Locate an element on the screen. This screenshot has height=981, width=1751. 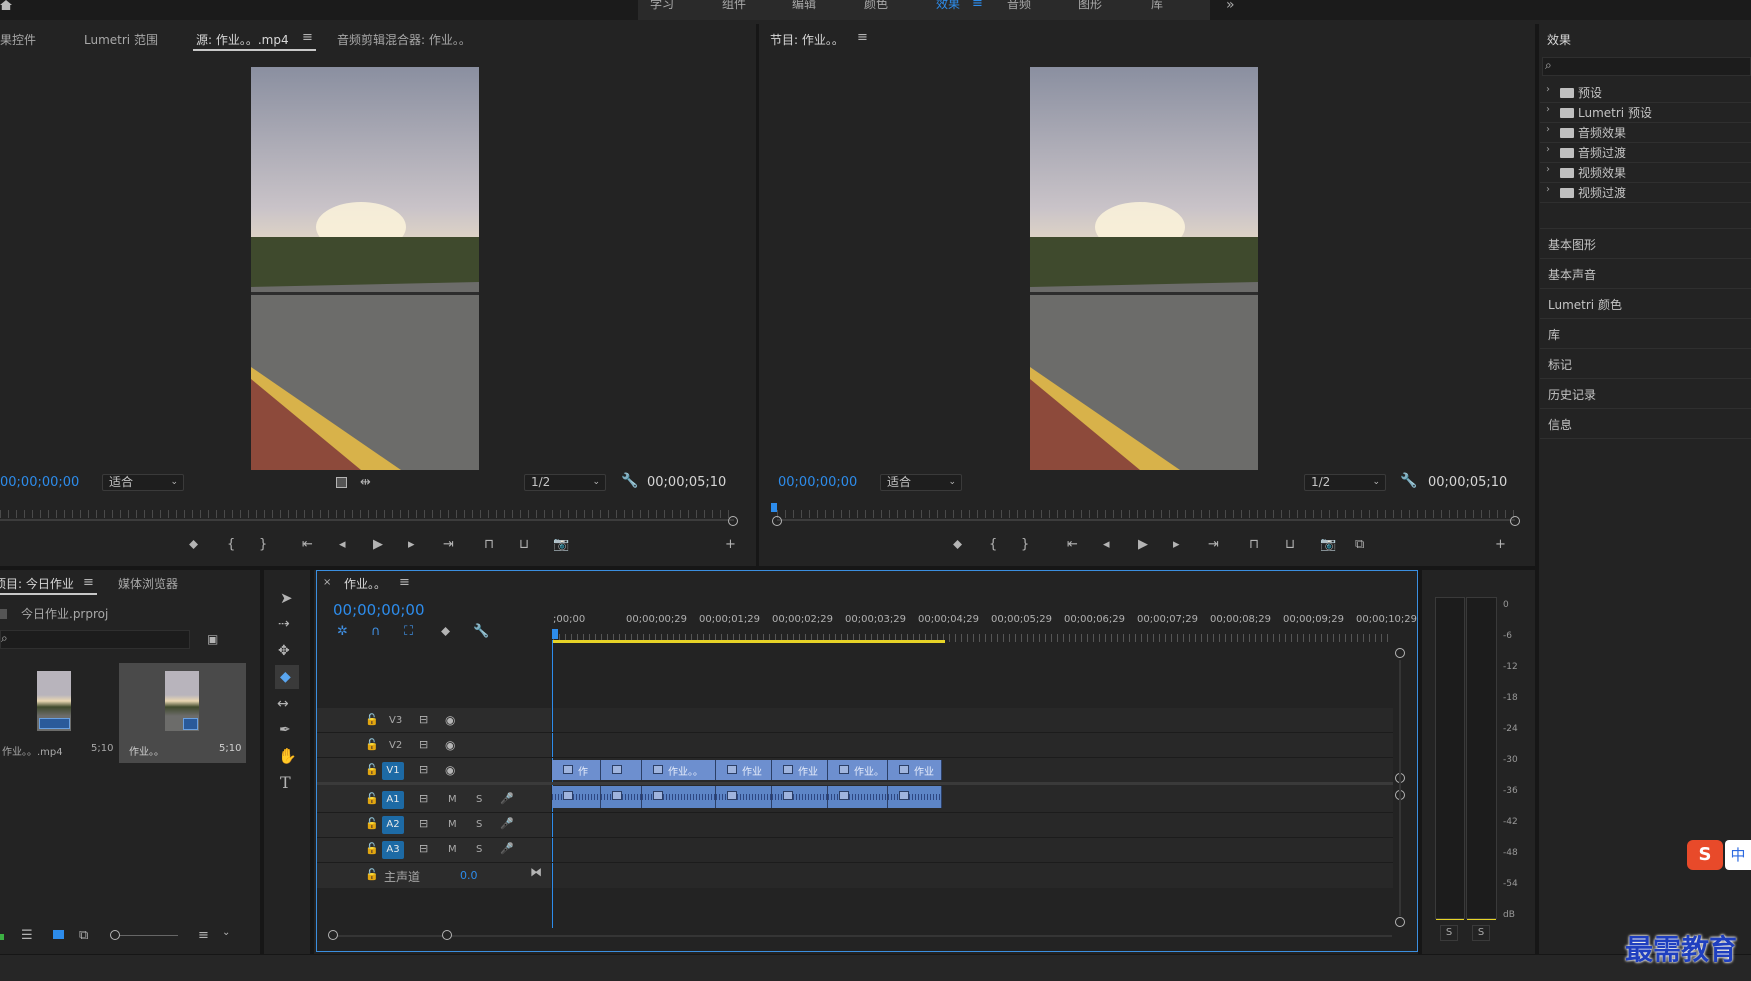
source-step-forward-icon: ▸ is located at coordinates (411, 544).